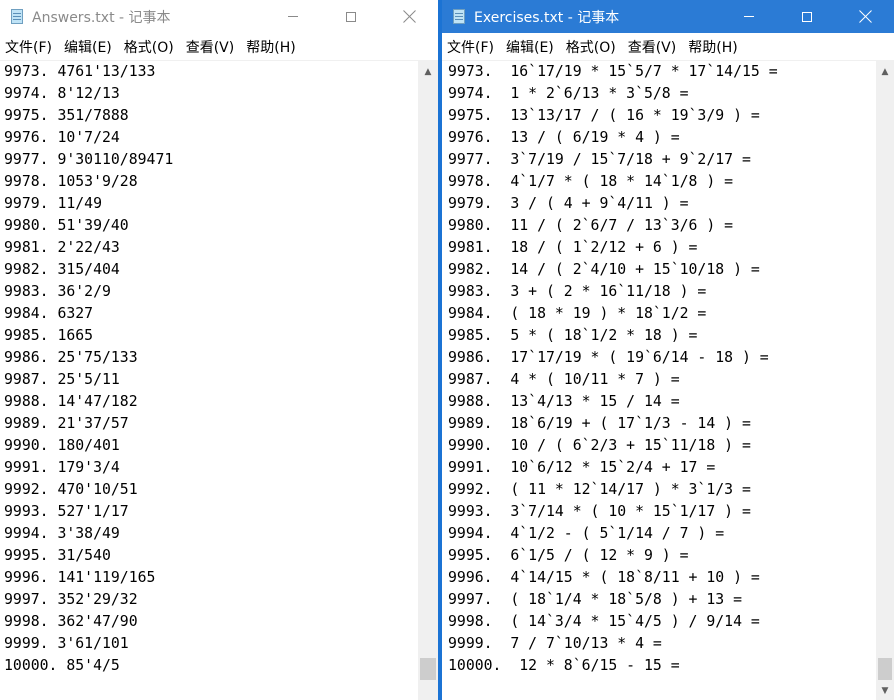 The width and height of the screenshot is (894, 700). I want to click on text-line: 9998. 362'47/90, so click(71, 621).